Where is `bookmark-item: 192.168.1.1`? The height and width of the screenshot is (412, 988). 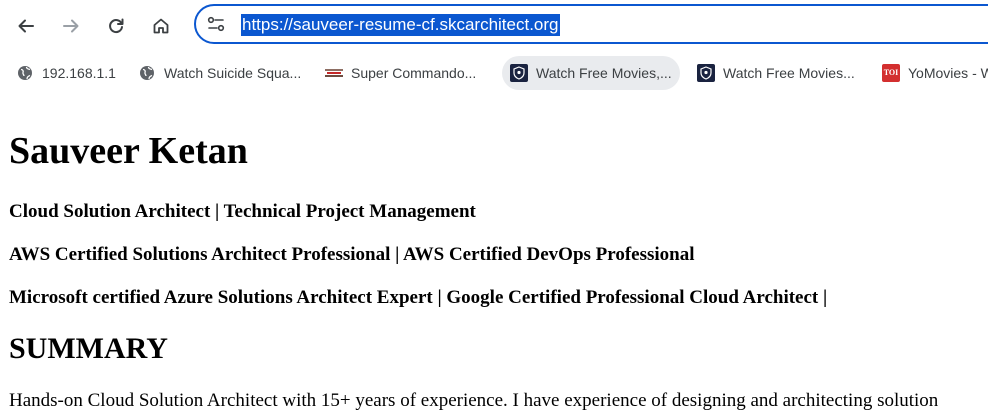
bookmark-item: 192.168.1.1 is located at coordinates (66, 73).